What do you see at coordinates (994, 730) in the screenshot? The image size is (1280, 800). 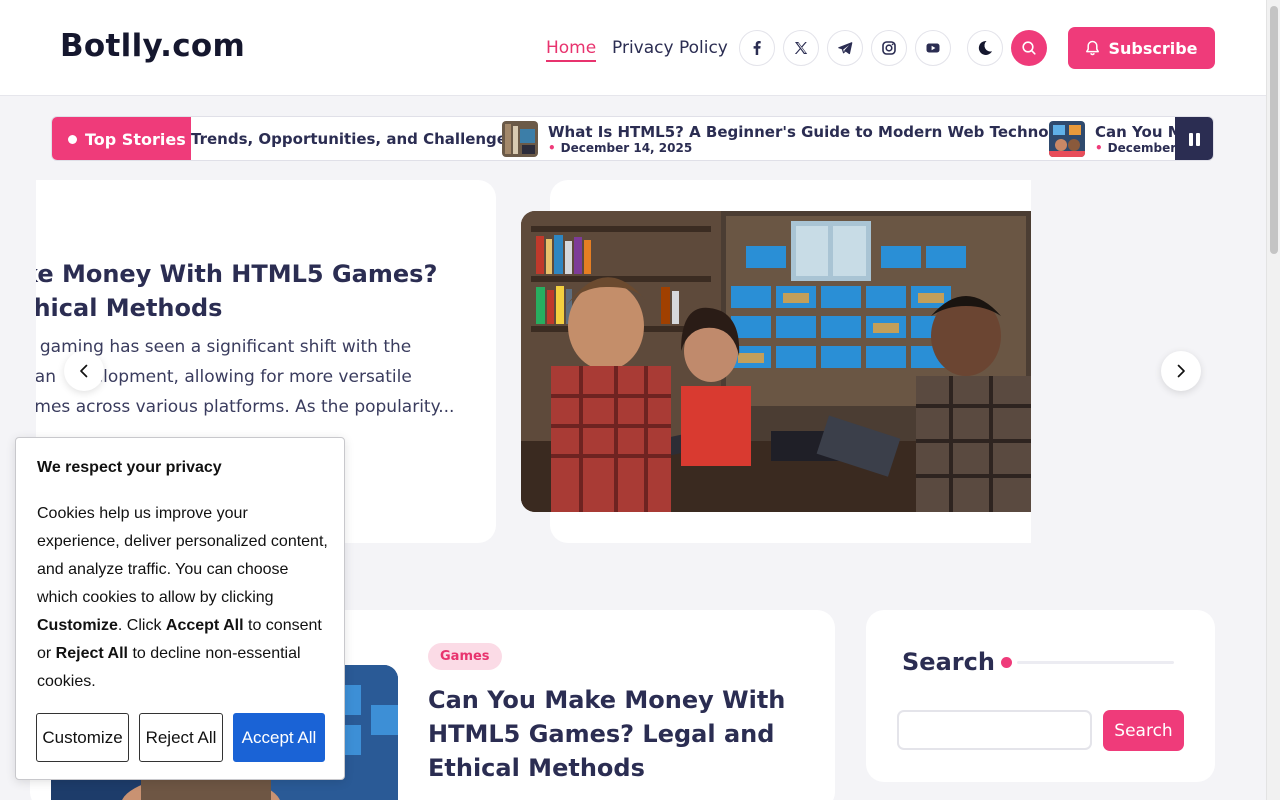 I see `search-input` at bounding box center [994, 730].